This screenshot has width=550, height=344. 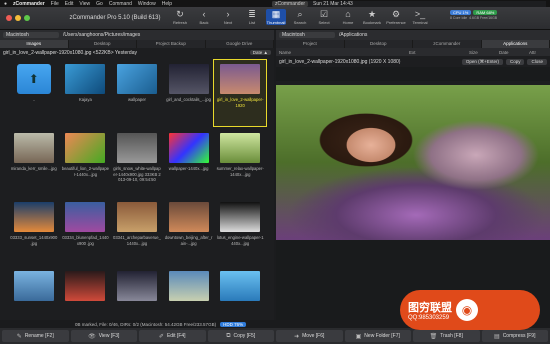 I want to click on move-button: ➜ Move [F6], so click(x=309, y=336).